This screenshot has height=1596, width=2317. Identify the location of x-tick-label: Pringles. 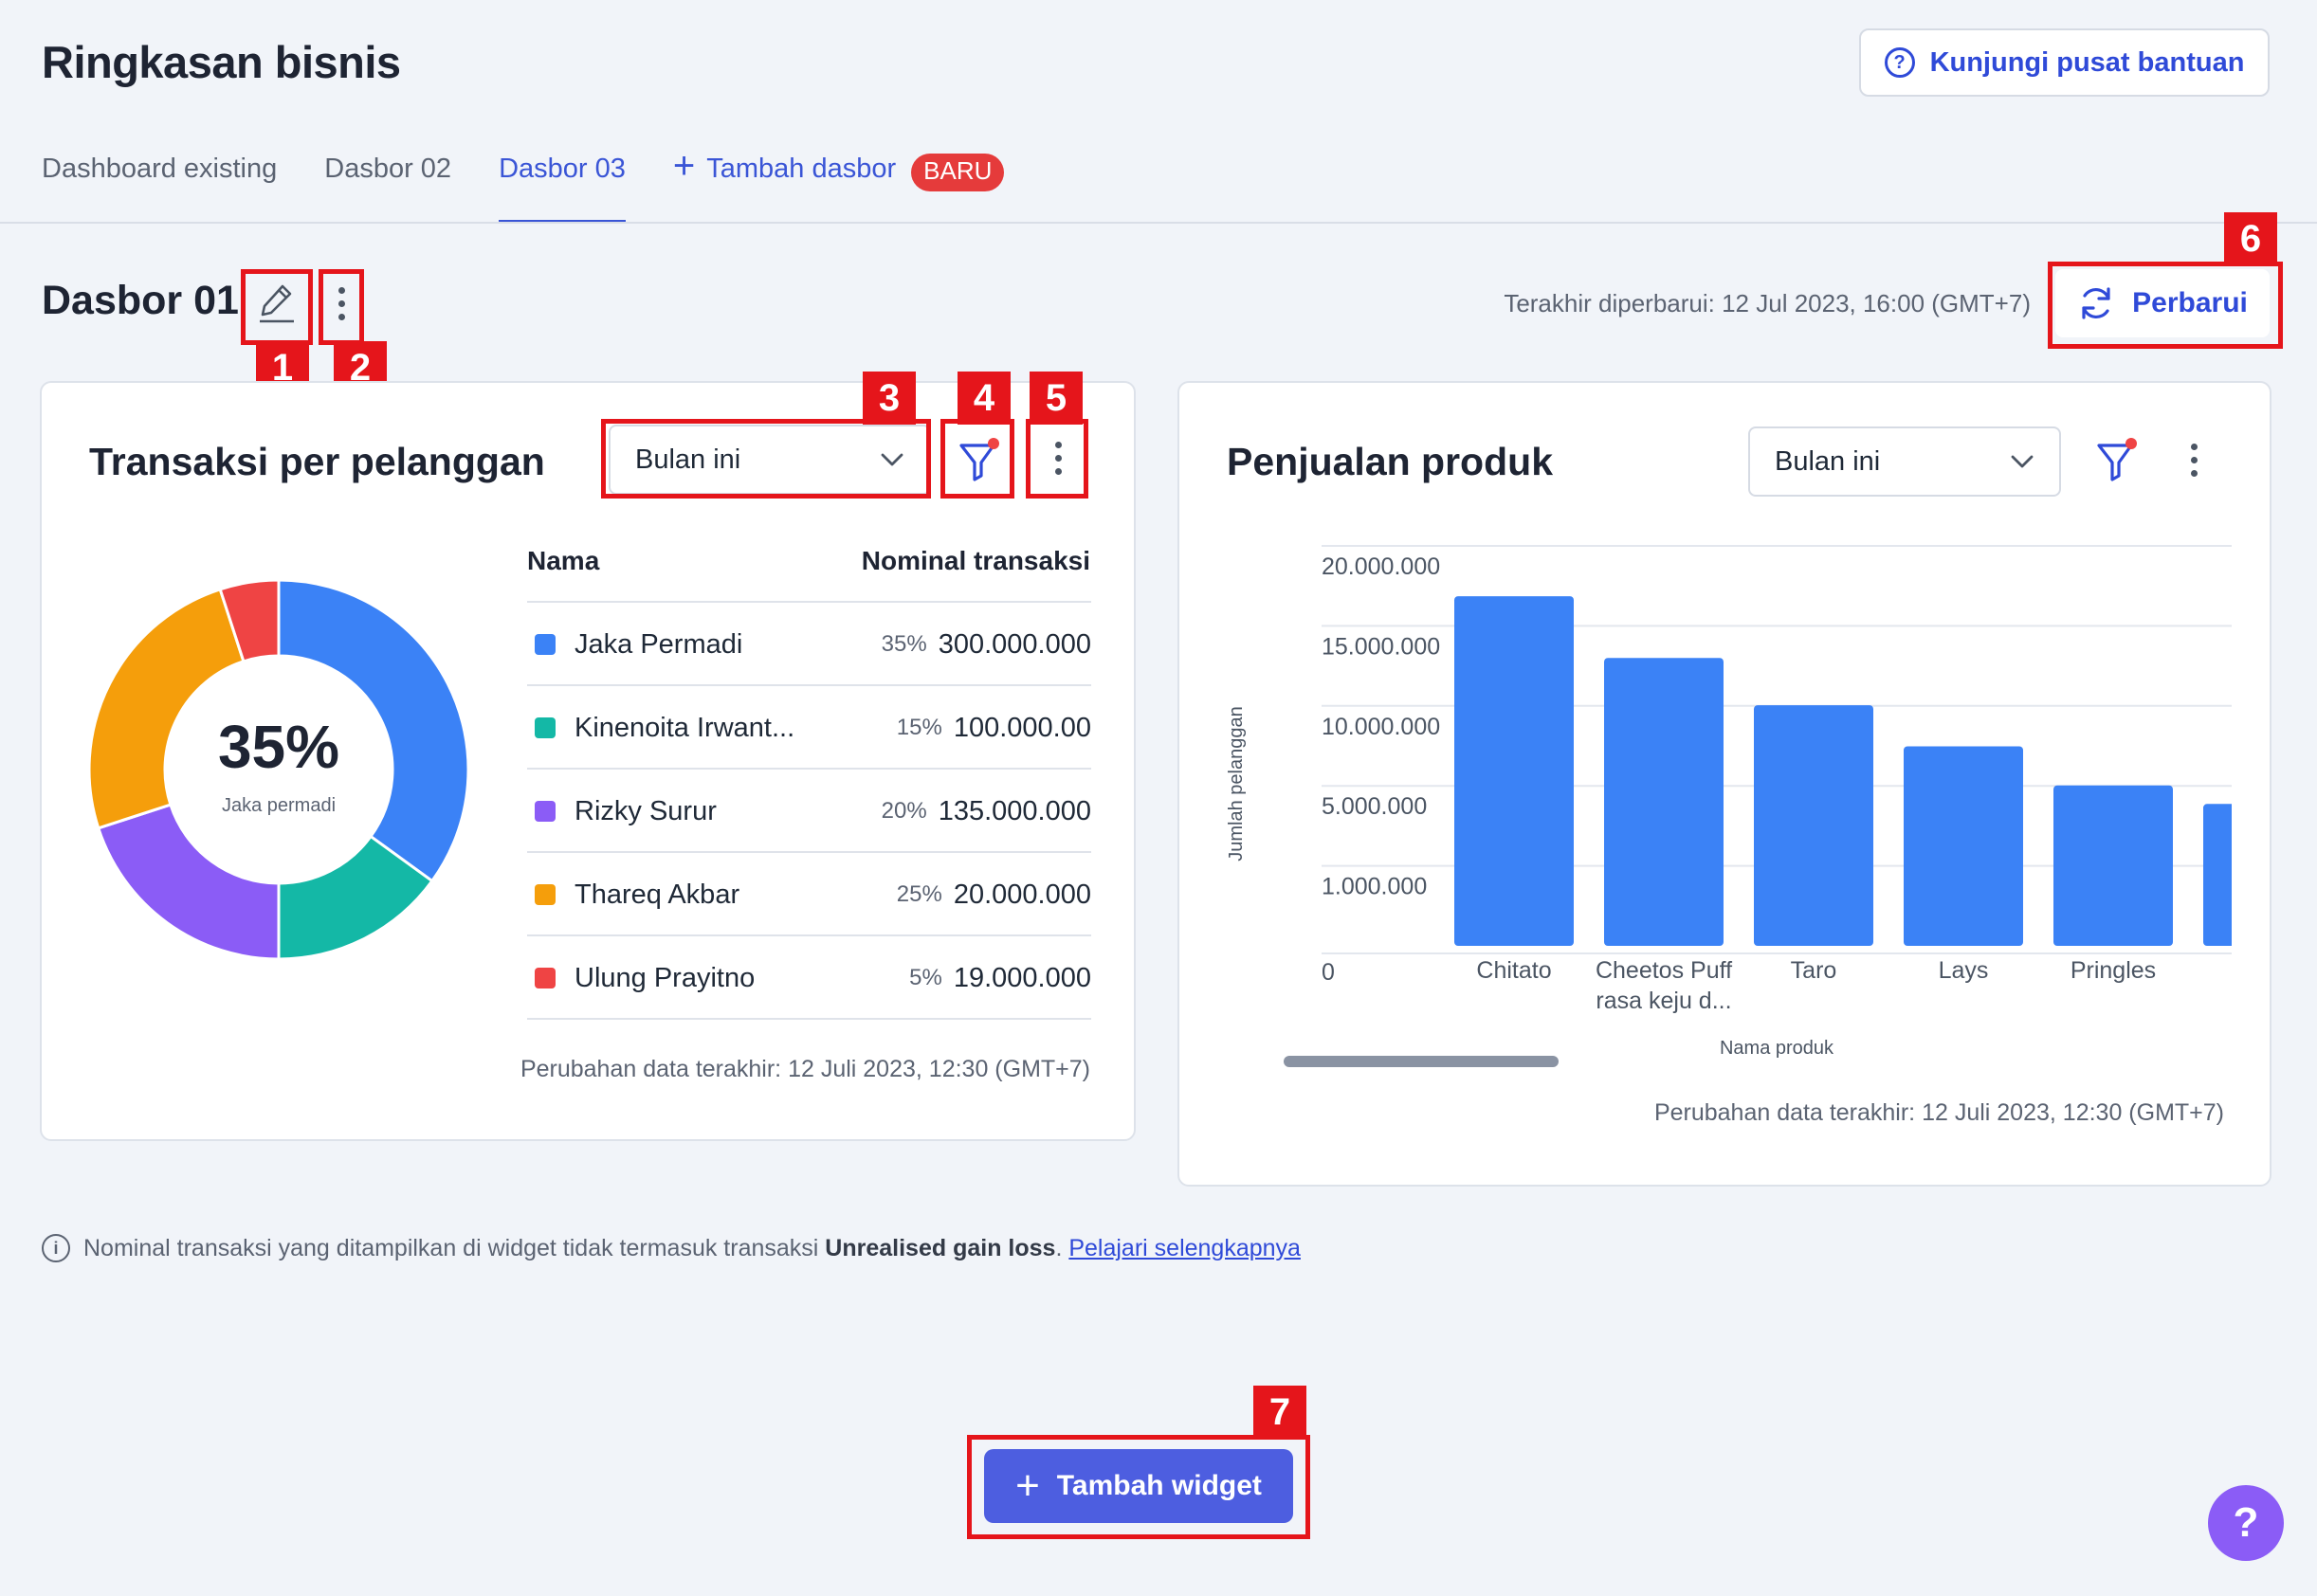
(2113, 971).